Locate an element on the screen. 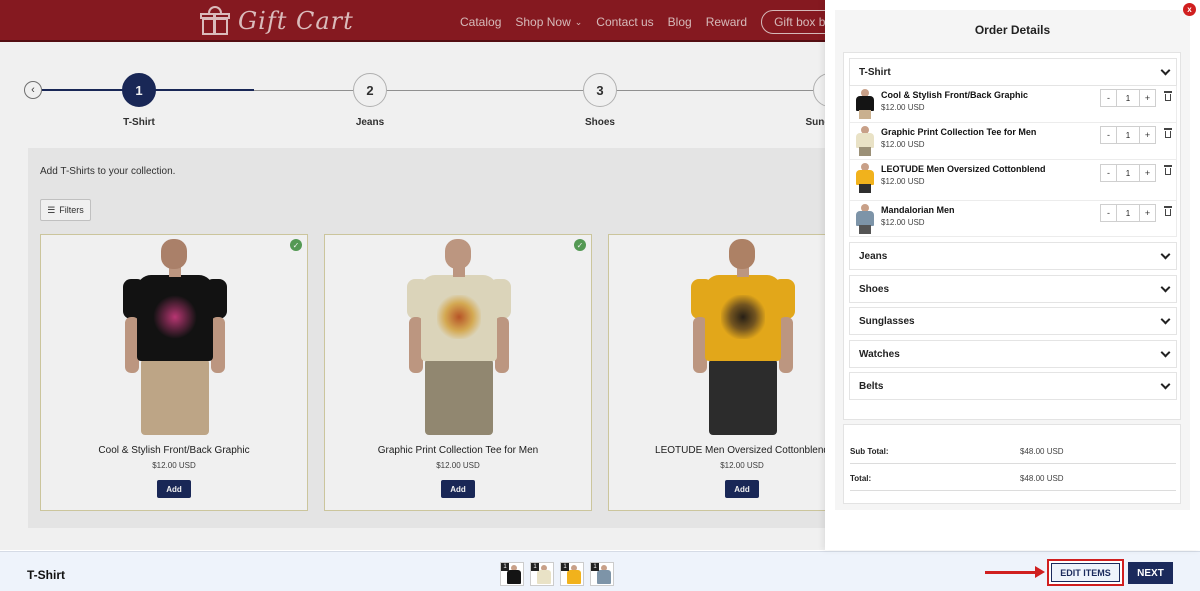 The height and width of the screenshot is (591, 1200). order-item-name: Graphic Print Collection Tee for Men is located at coordinates (959, 132).